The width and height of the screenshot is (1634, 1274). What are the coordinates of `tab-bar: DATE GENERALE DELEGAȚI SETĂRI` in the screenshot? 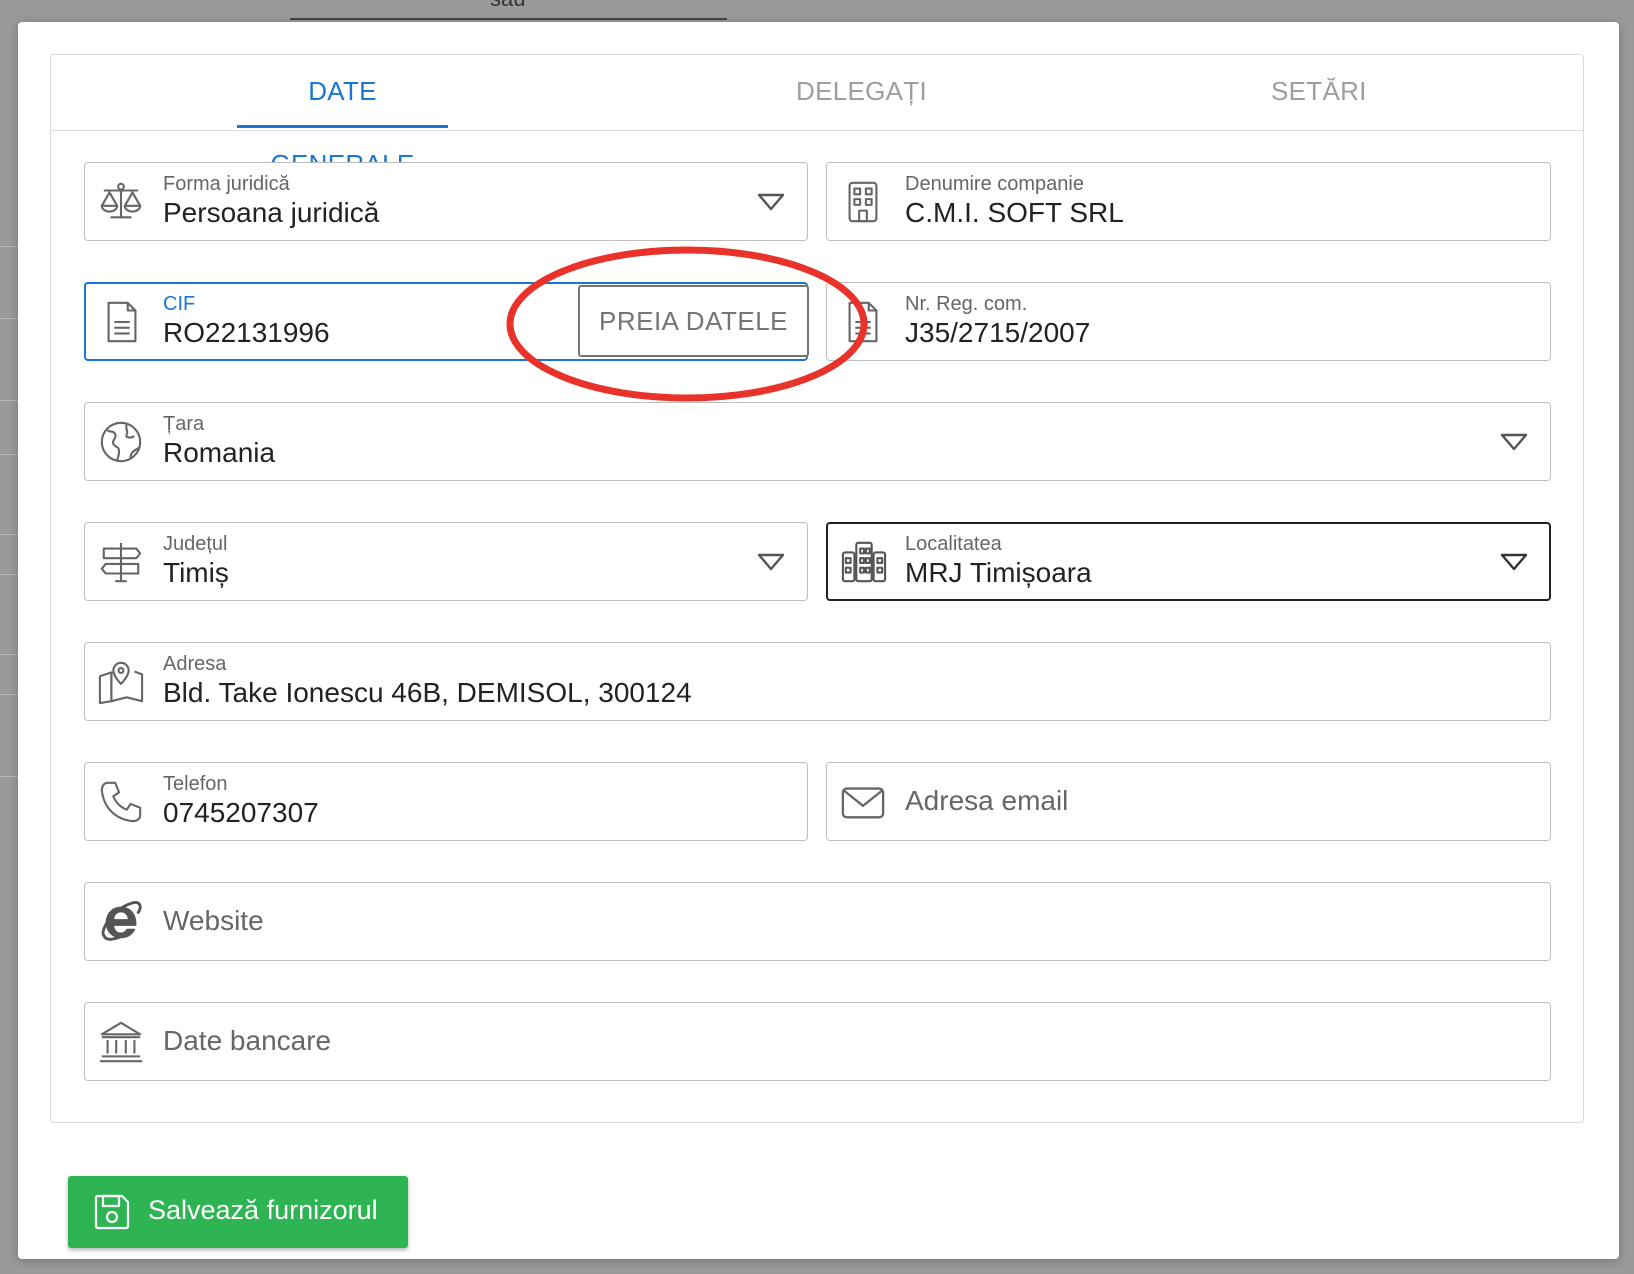 It's located at (817, 117).